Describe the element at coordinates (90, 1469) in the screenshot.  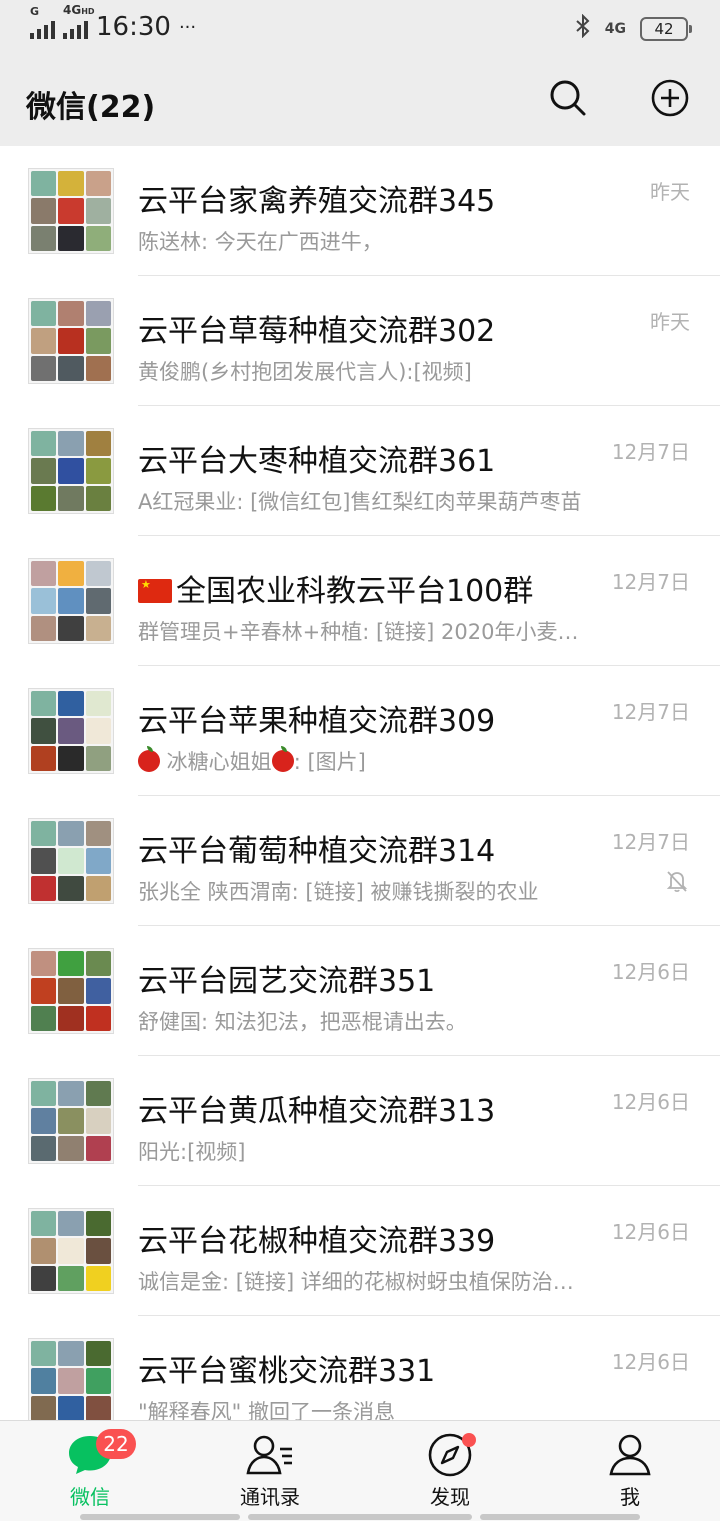
I see `tab-chats: 22 微信` at that location.